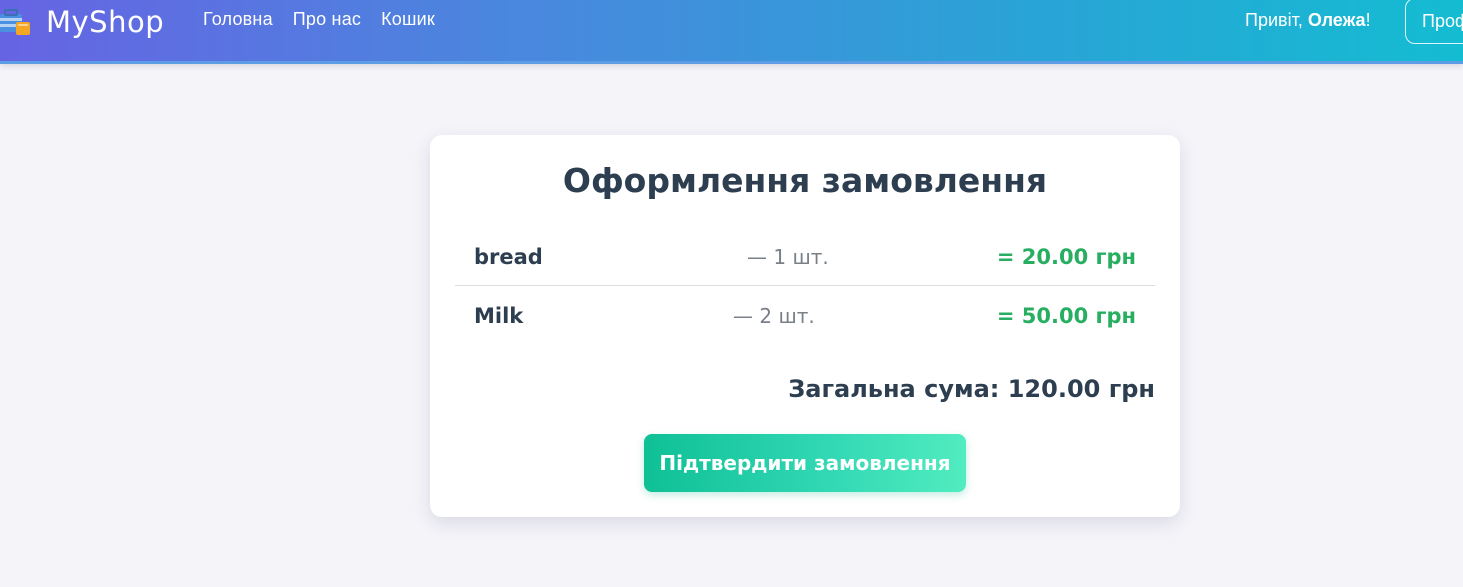 The width and height of the screenshot is (1463, 587). I want to click on shopping-bag-icon, so click(16, 22).